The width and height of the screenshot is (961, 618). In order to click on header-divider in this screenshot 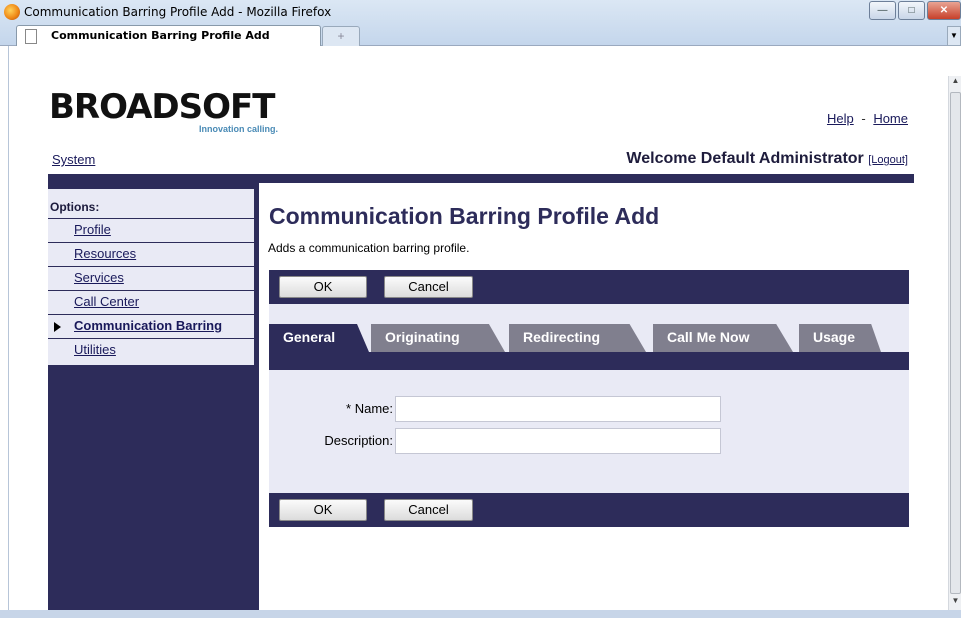, I will do `click(481, 178)`.